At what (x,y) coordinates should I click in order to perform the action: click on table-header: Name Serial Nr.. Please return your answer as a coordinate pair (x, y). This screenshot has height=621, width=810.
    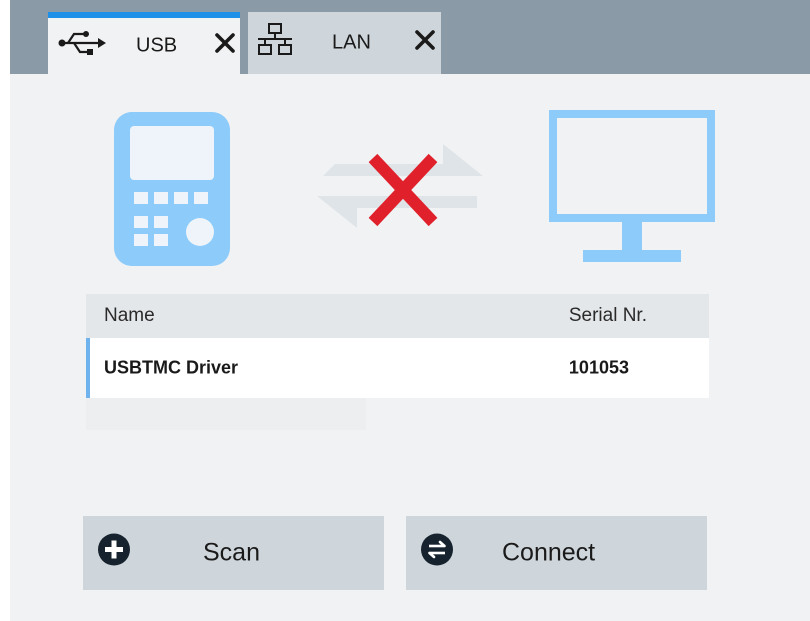
    Looking at the image, I should click on (397, 316).